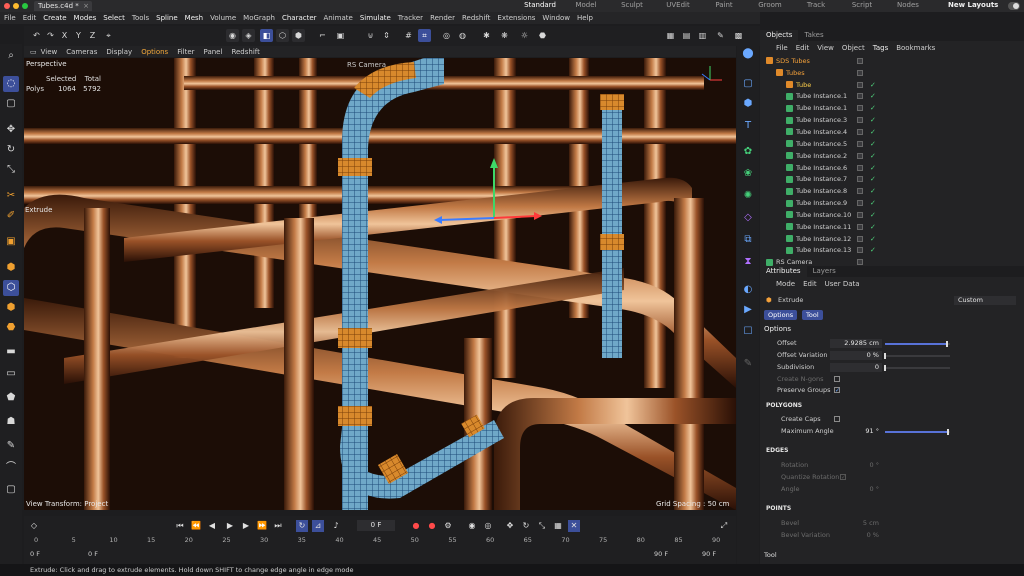 The height and width of the screenshot is (576, 1024). Describe the element at coordinates (516, 18) in the screenshot. I see `menu-extensions: Extensions` at that location.